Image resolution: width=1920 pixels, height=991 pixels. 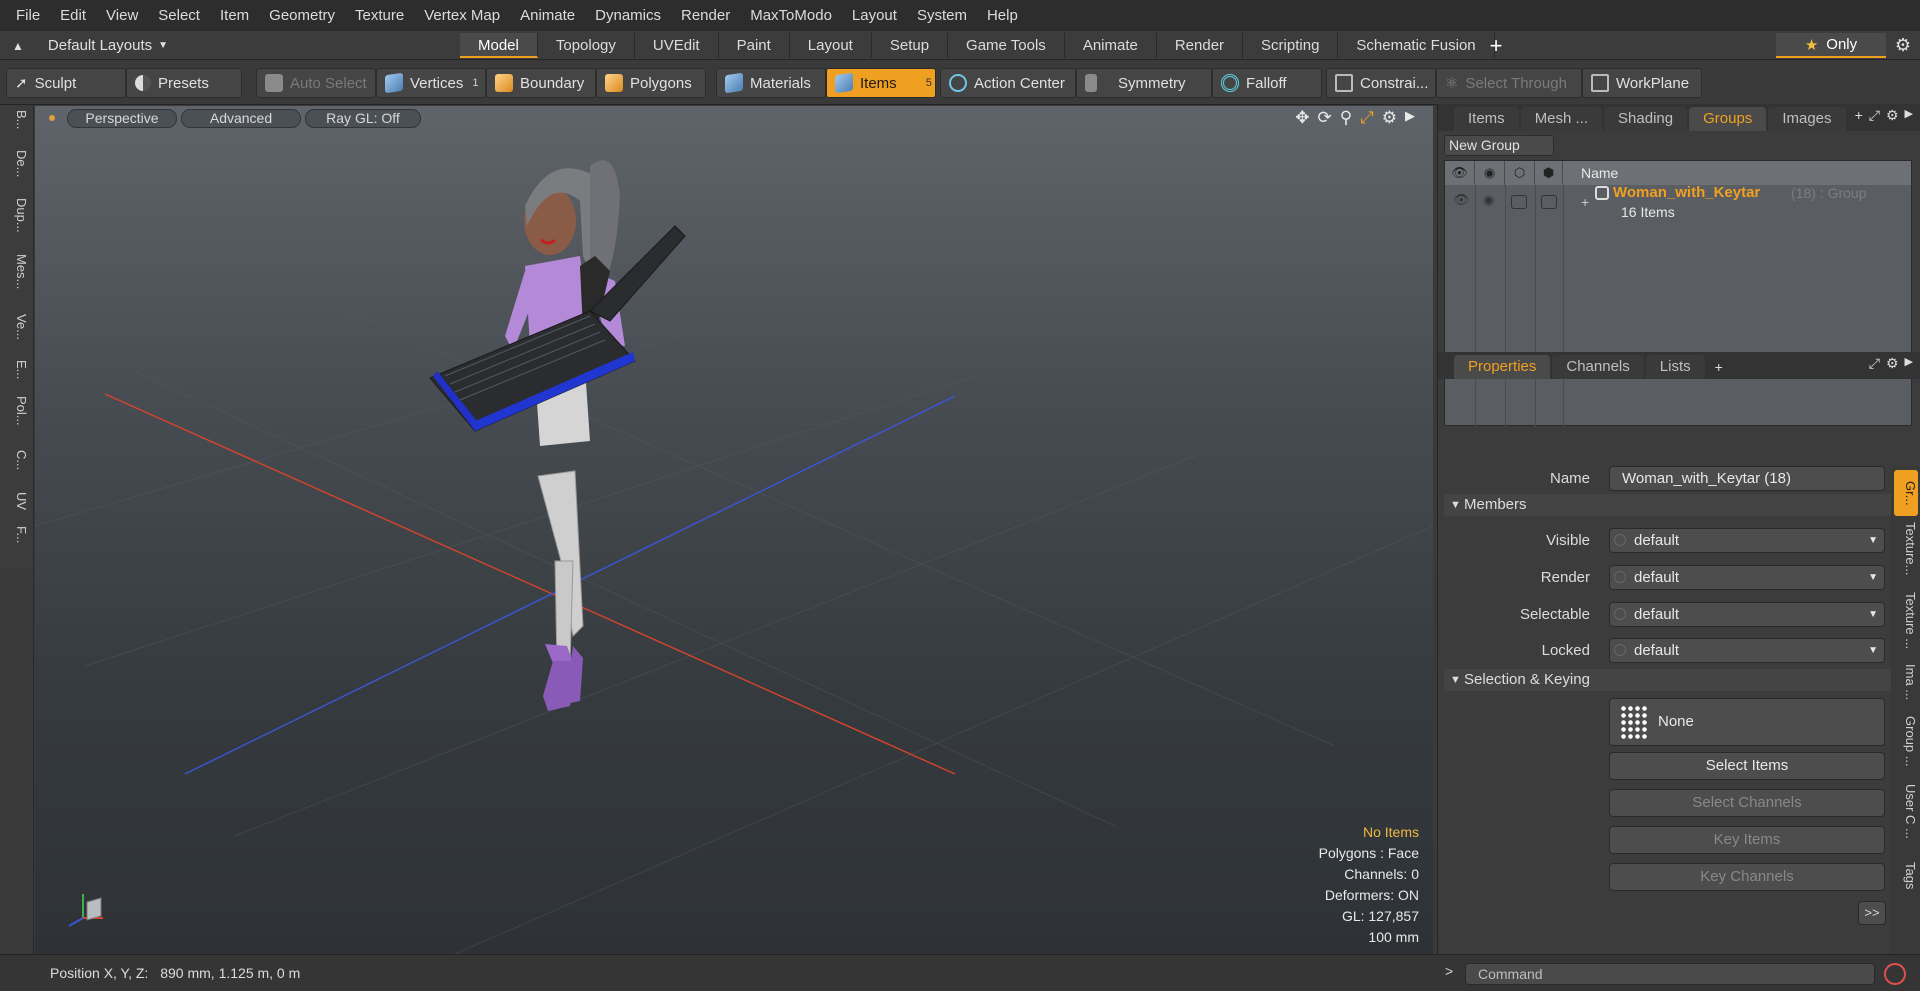 What do you see at coordinates (302, 15) in the screenshot?
I see `menu-geometry: Geometry` at bounding box center [302, 15].